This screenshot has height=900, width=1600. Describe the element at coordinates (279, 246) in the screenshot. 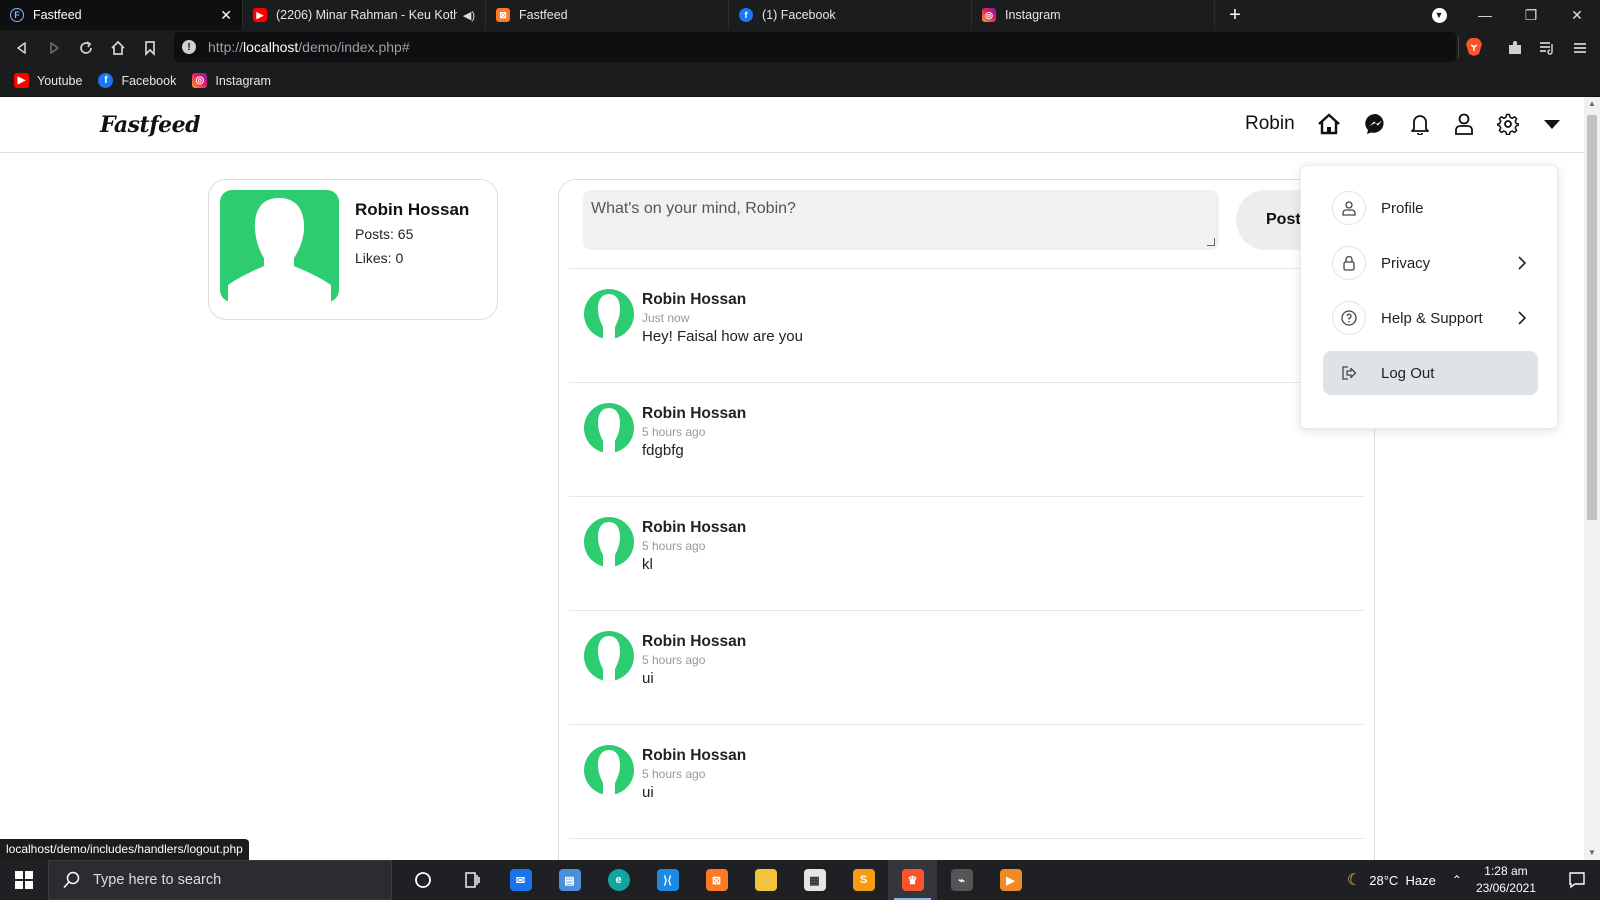

I see `profile-avatar` at that location.